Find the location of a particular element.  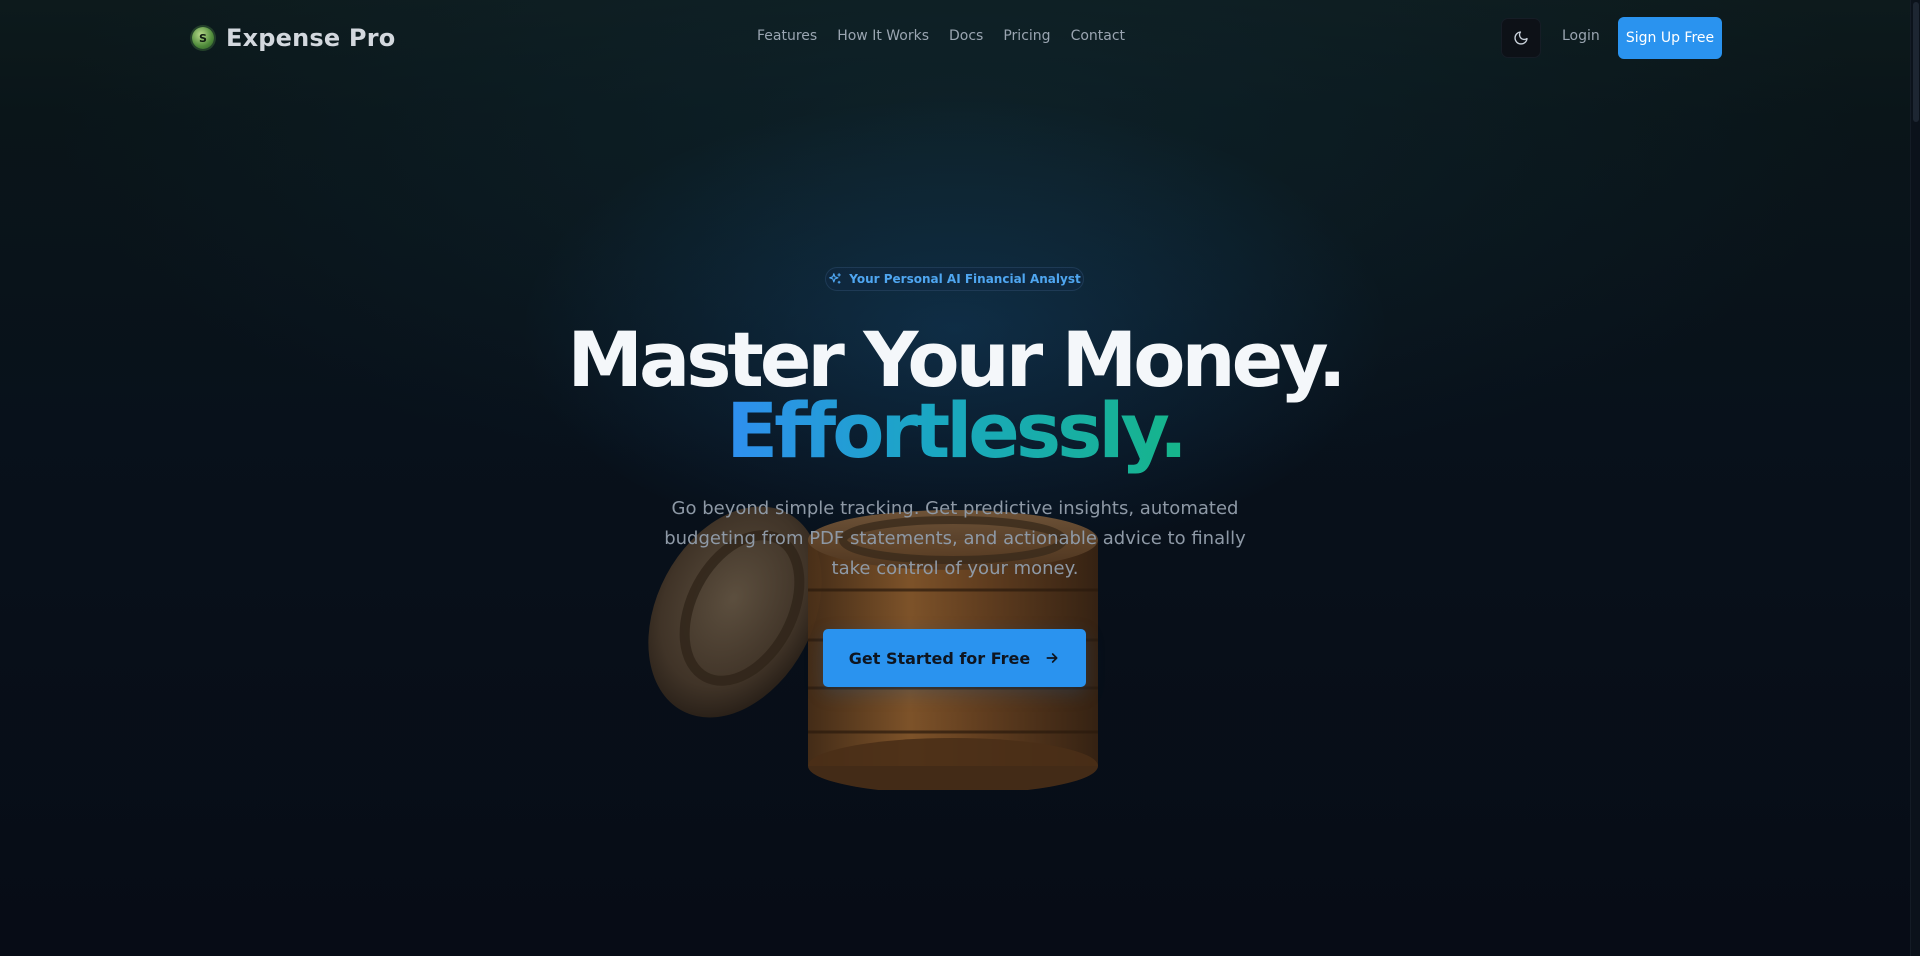

hero-title-line2: Effortlessly. is located at coordinates (955, 431).